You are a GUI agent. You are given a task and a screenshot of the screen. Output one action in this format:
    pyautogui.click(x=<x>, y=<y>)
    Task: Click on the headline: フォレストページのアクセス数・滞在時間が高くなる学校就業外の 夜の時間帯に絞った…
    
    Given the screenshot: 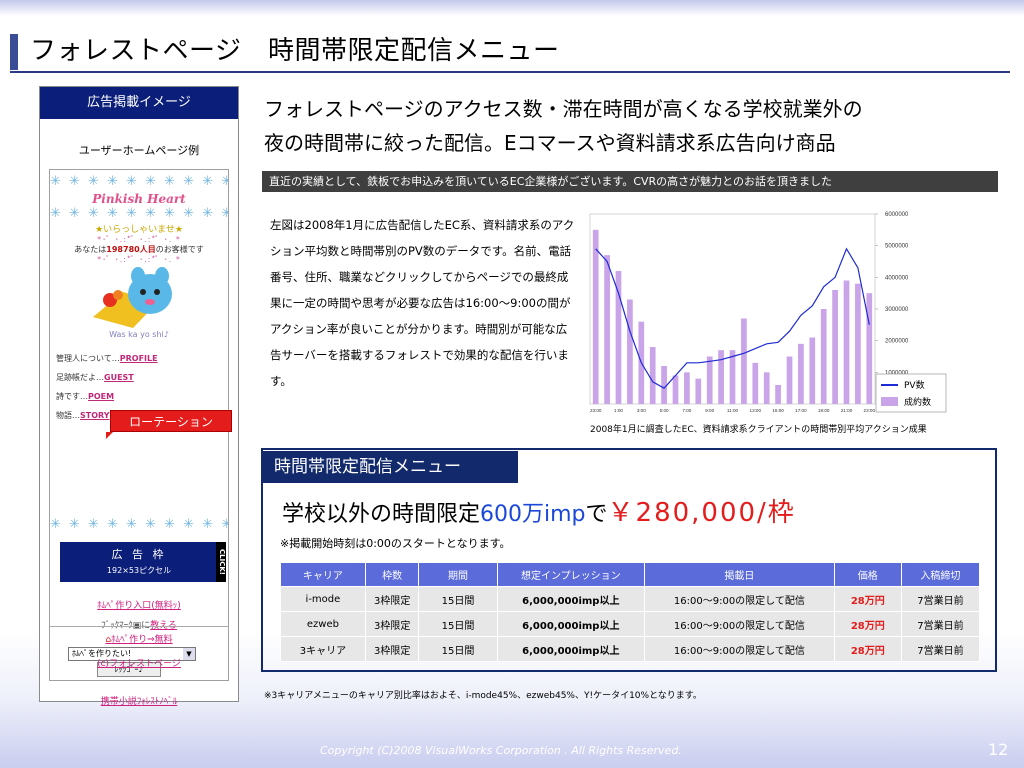 What is the action you would take?
    pyautogui.click(x=624, y=126)
    